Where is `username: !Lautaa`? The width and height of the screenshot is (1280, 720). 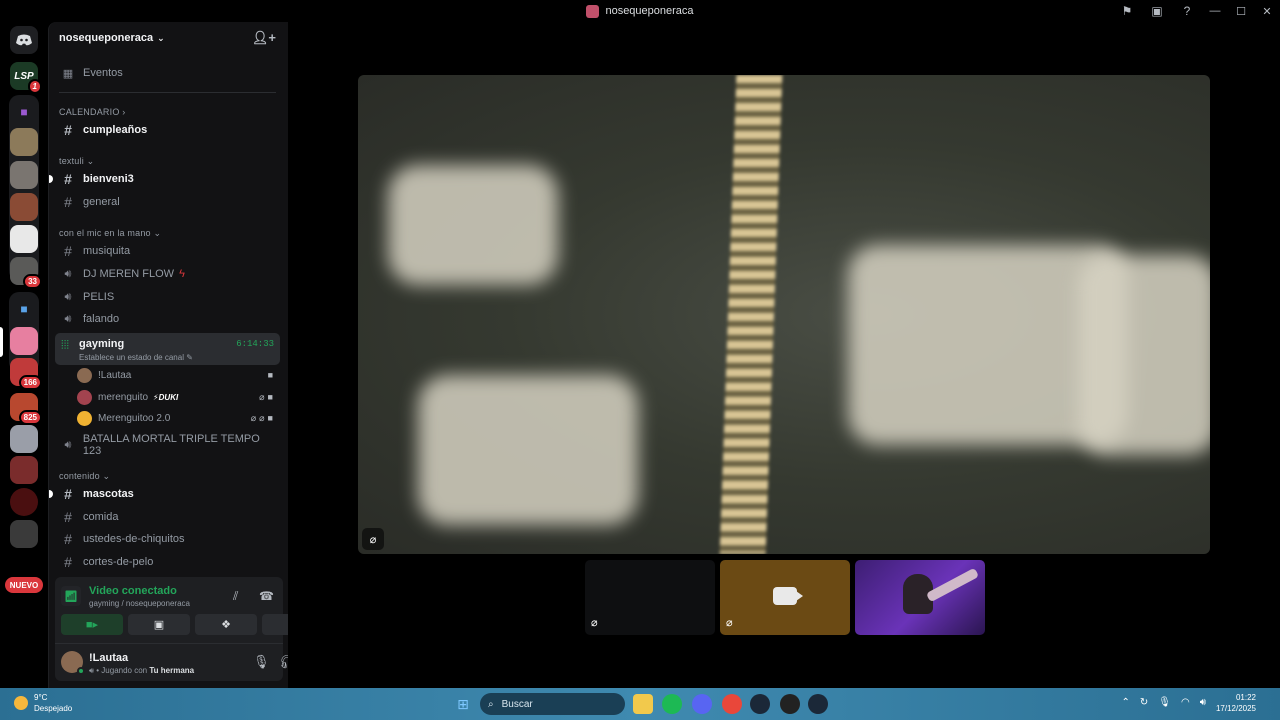 username: !Lautaa is located at coordinates (108, 658).